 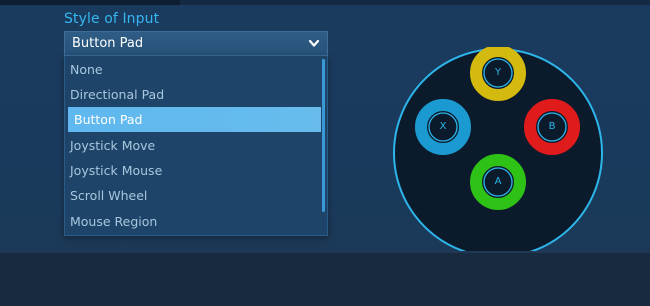 I want to click on option-none: None, so click(x=195, y=69).